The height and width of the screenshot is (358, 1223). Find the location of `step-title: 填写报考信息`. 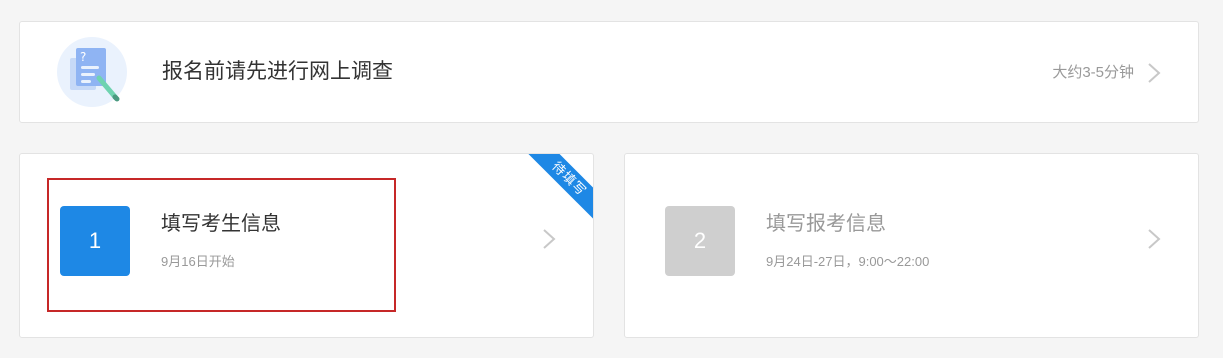

step-title: 填写报考信息 is located at coordinates (826, 224).